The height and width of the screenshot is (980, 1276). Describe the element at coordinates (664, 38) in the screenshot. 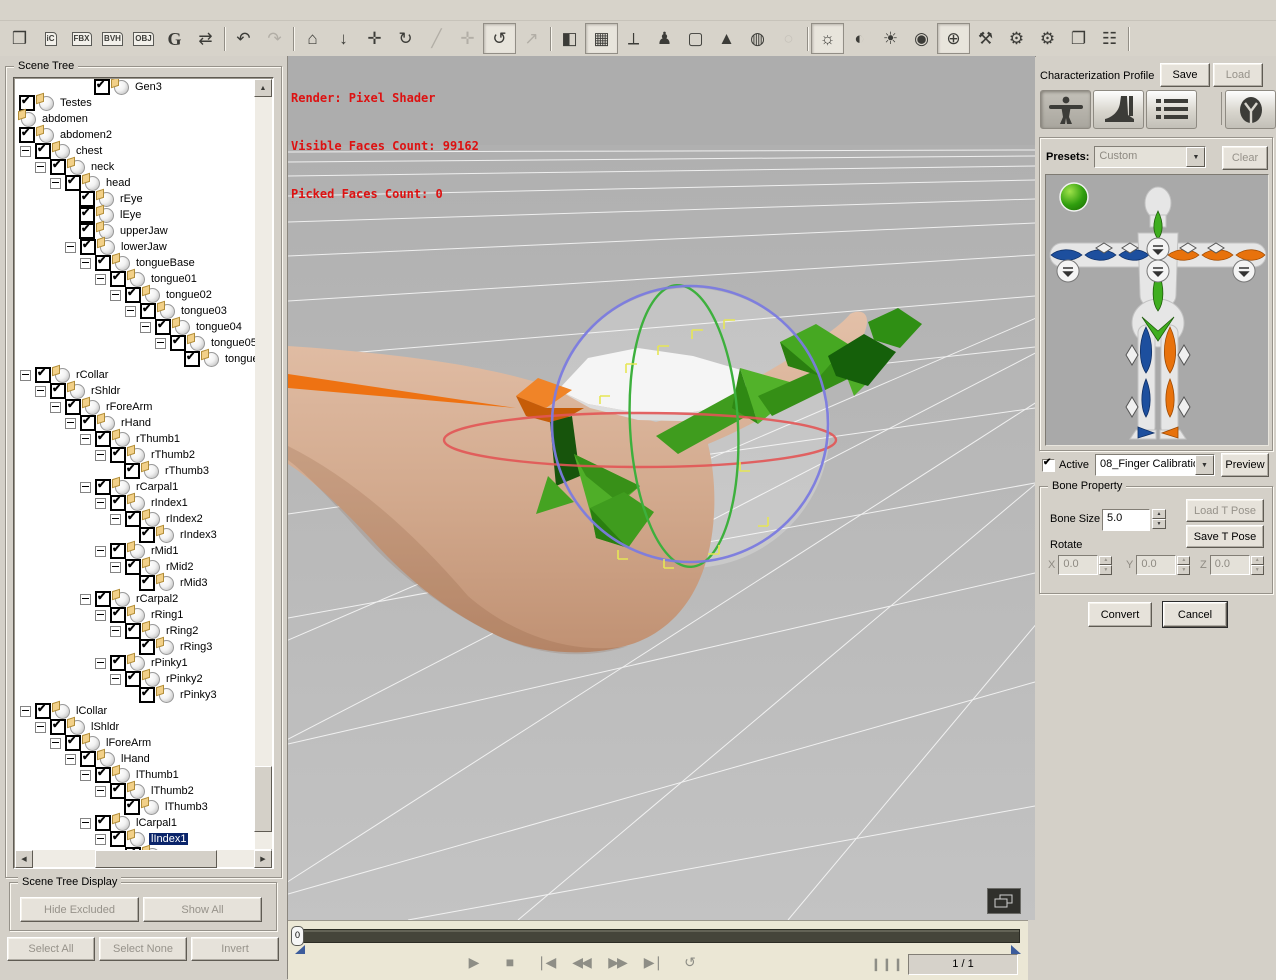

I see `figure-display-button: ♟` at that location.